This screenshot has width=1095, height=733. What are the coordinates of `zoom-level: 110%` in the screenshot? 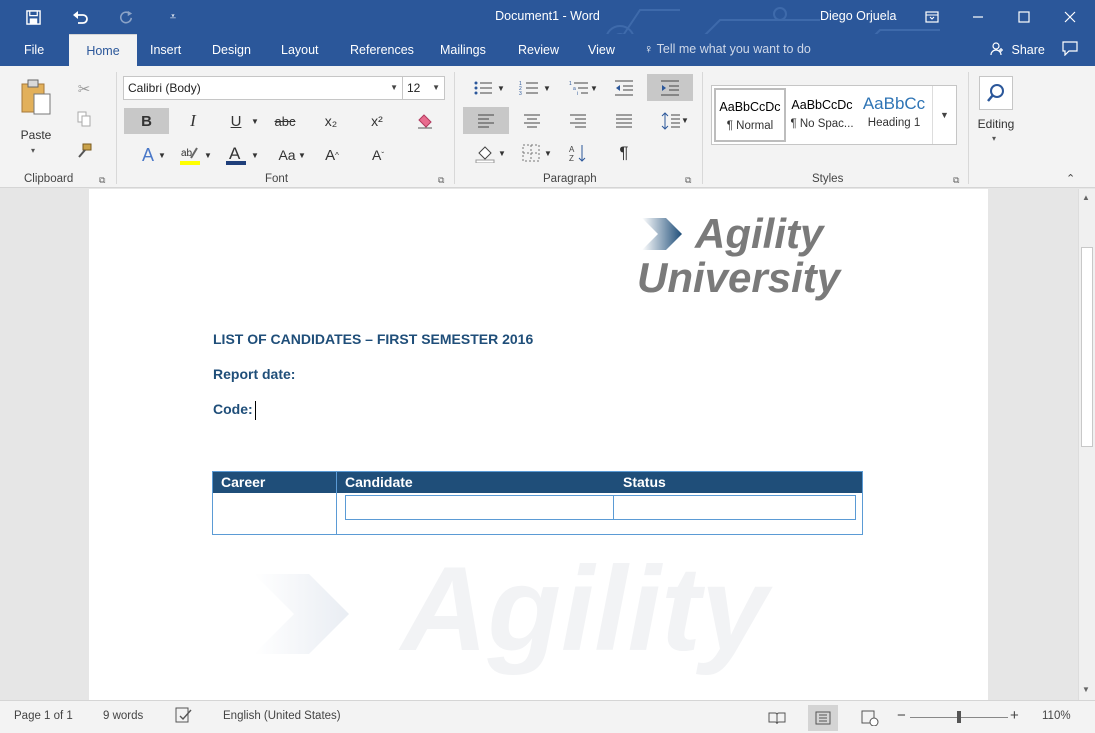 It's located at (1056, 716).